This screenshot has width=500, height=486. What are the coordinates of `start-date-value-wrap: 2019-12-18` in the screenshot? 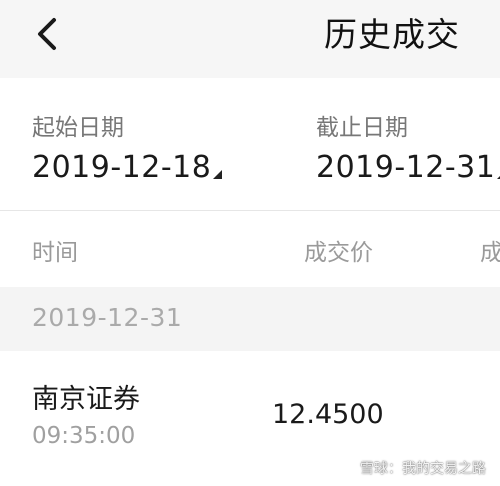 It's located at (127, 167).